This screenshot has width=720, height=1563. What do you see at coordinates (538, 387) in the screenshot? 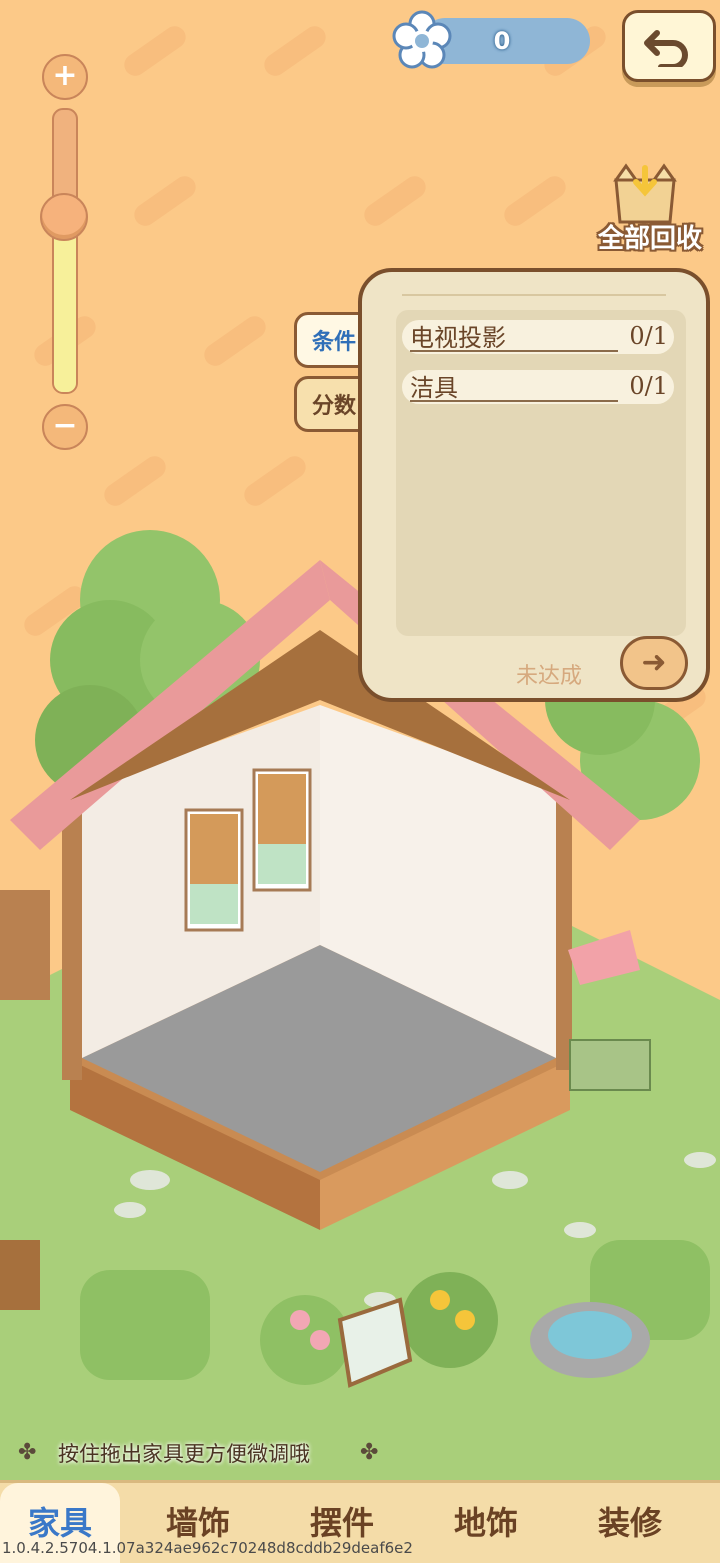
I see `condition-item: 洁具 0/1` at bounding box center [538, 387].